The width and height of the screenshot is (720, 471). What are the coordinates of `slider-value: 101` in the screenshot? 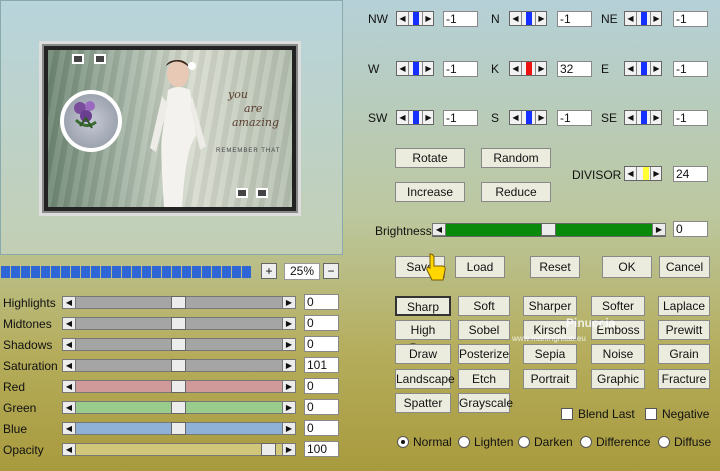 It's located at (321, 365).